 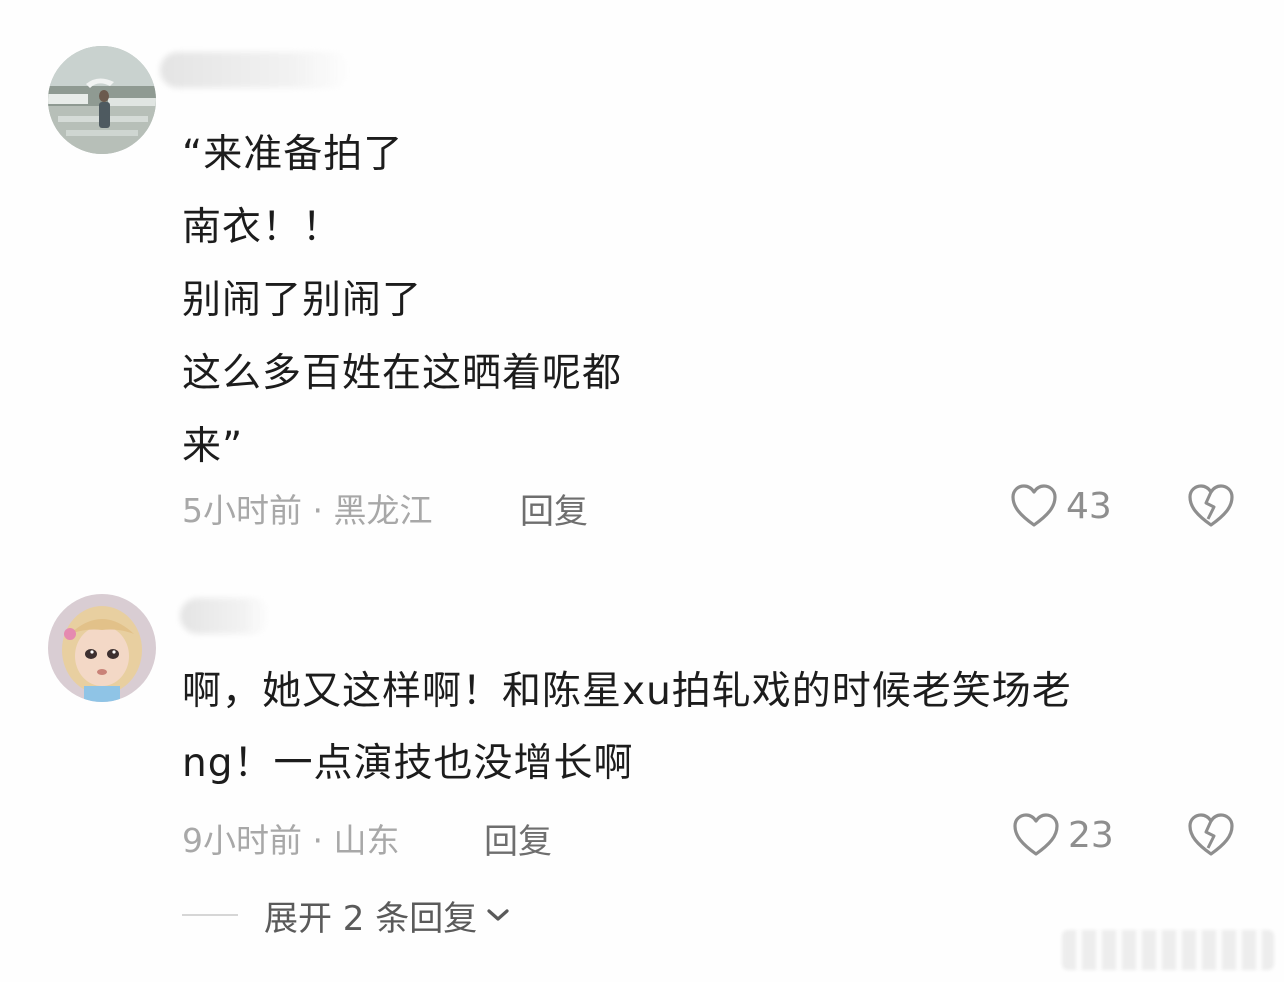 I want to click on comment-meta: 9小时前 · 山东, so click(x=291, y=837).